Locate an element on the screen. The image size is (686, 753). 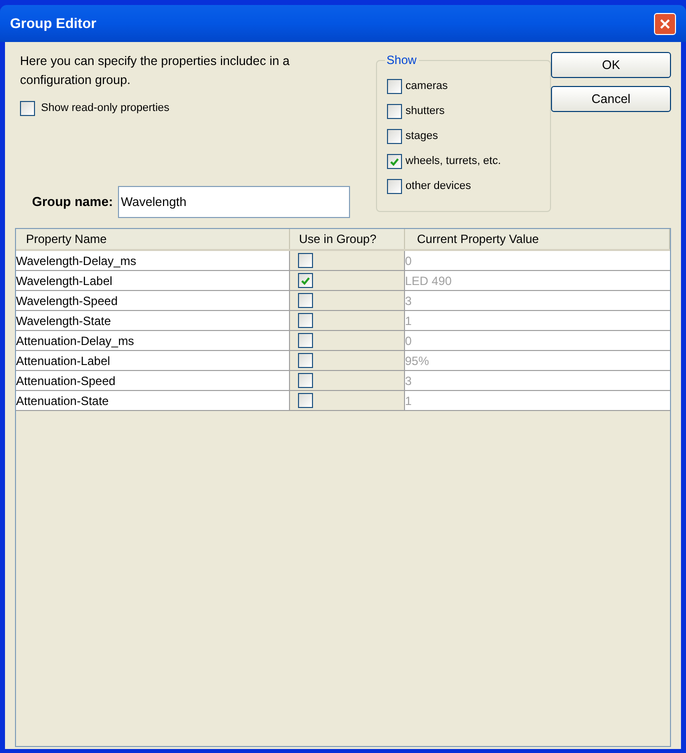
close-button is located at coordinates (665, 23).